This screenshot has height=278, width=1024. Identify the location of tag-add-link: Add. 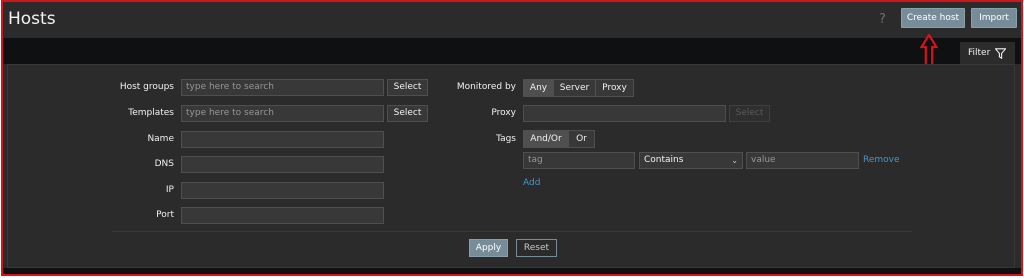
(531, 183).